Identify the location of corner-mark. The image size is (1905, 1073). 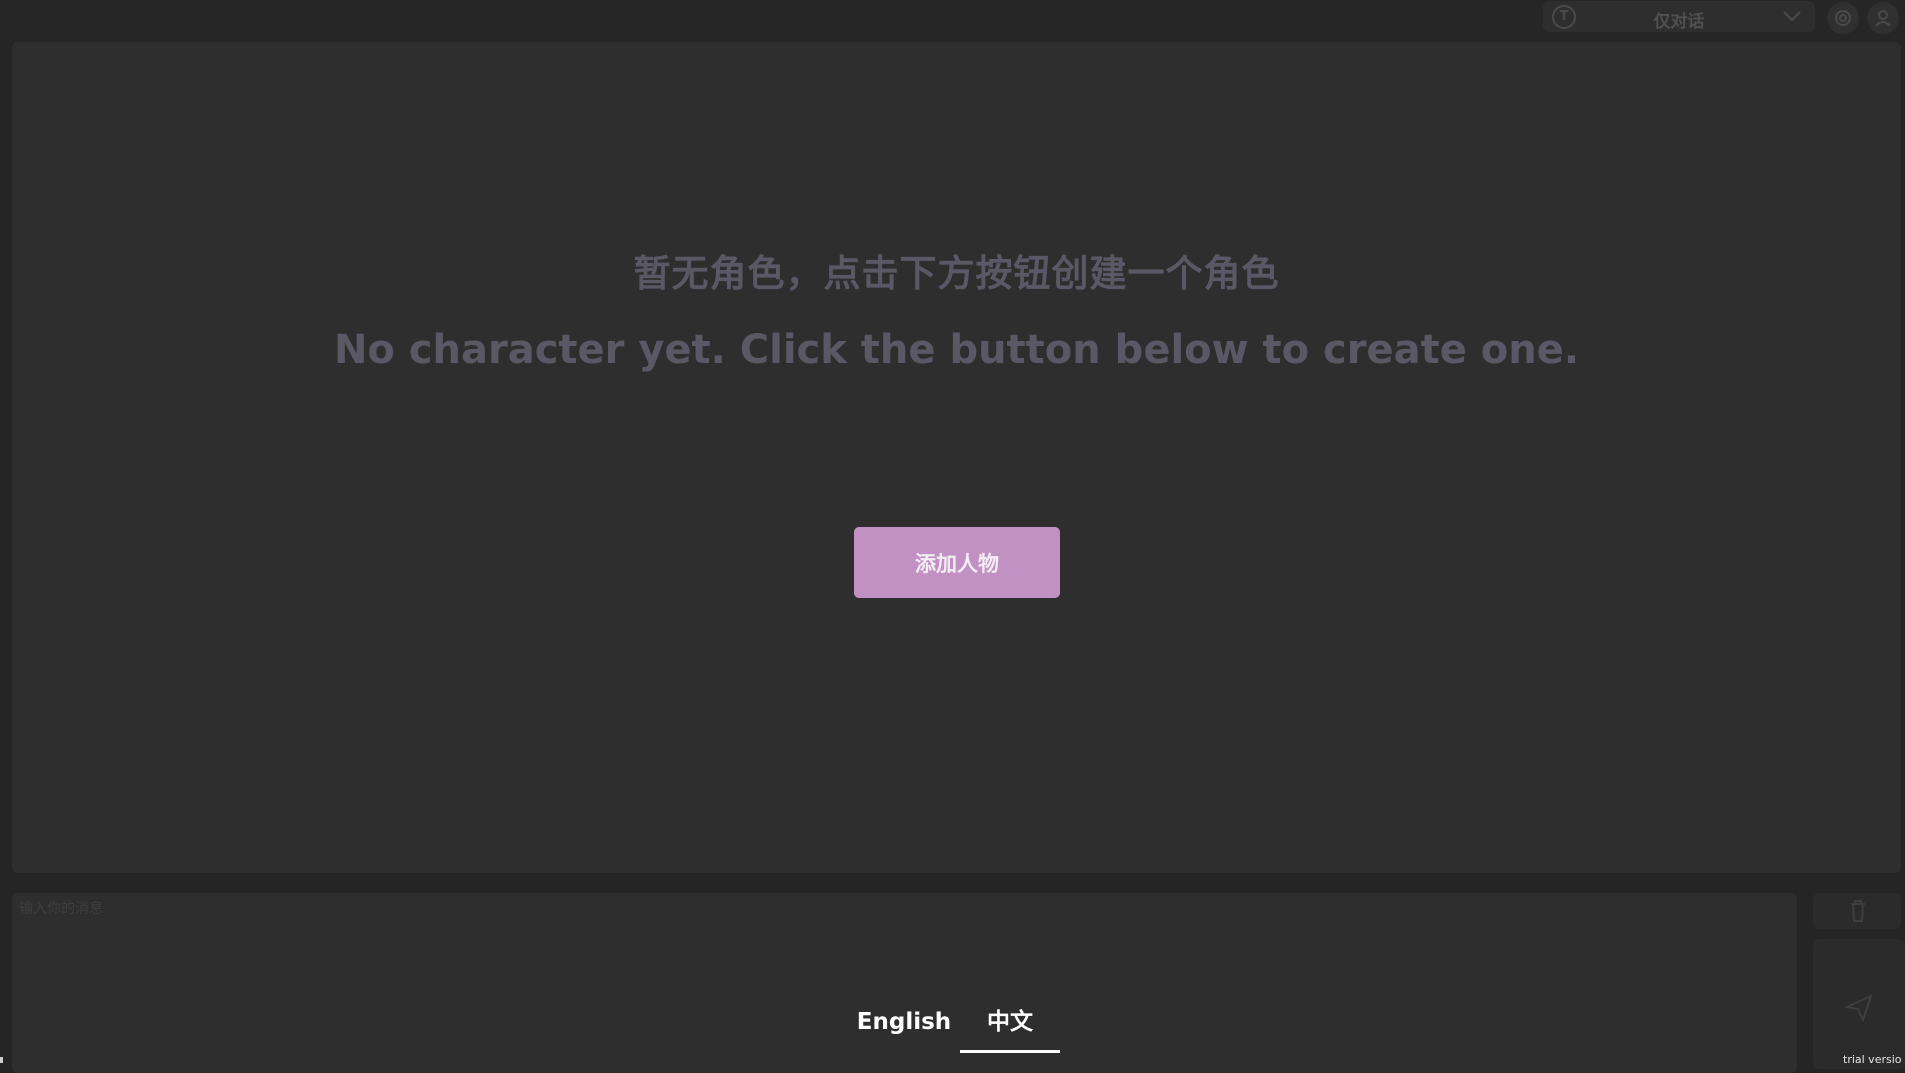
(1, 1060).